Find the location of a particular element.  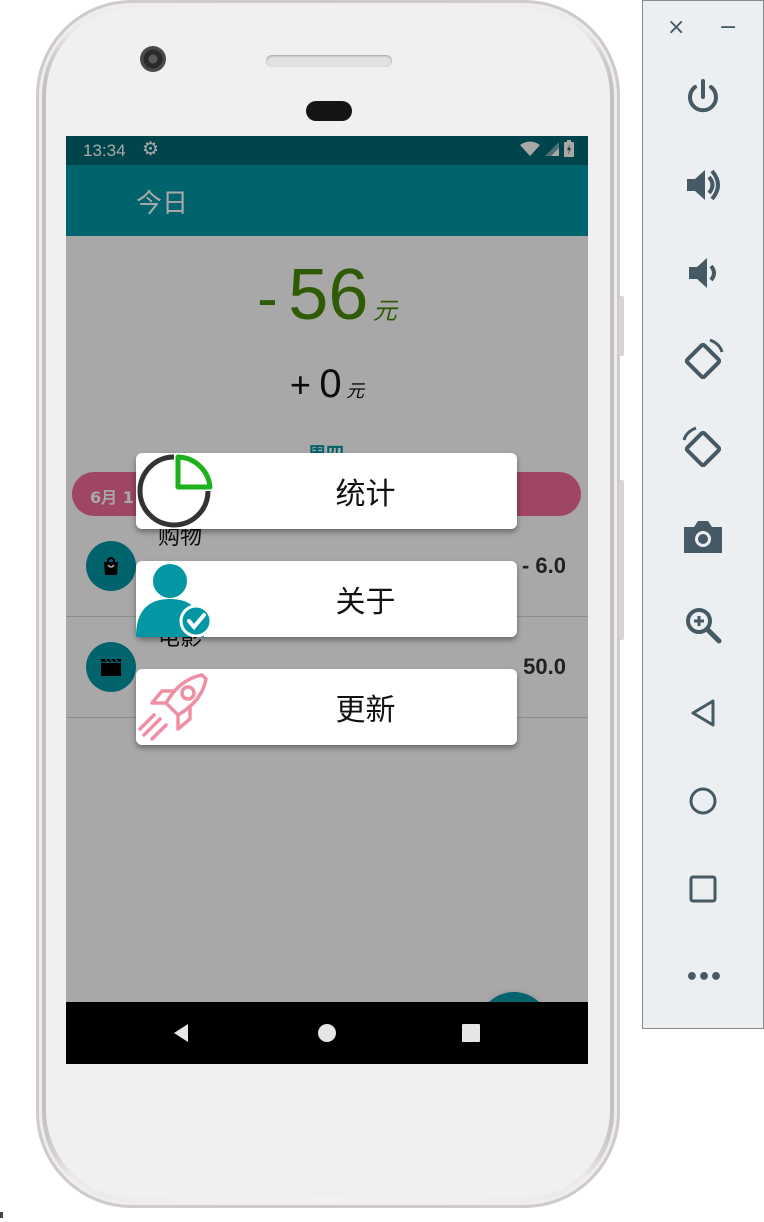

pie-chart-icon is located at coordinates (175, 491).